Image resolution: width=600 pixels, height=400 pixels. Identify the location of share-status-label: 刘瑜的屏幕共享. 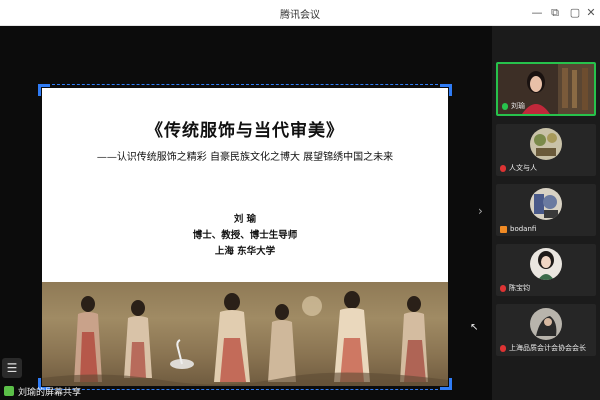
(50, 392).